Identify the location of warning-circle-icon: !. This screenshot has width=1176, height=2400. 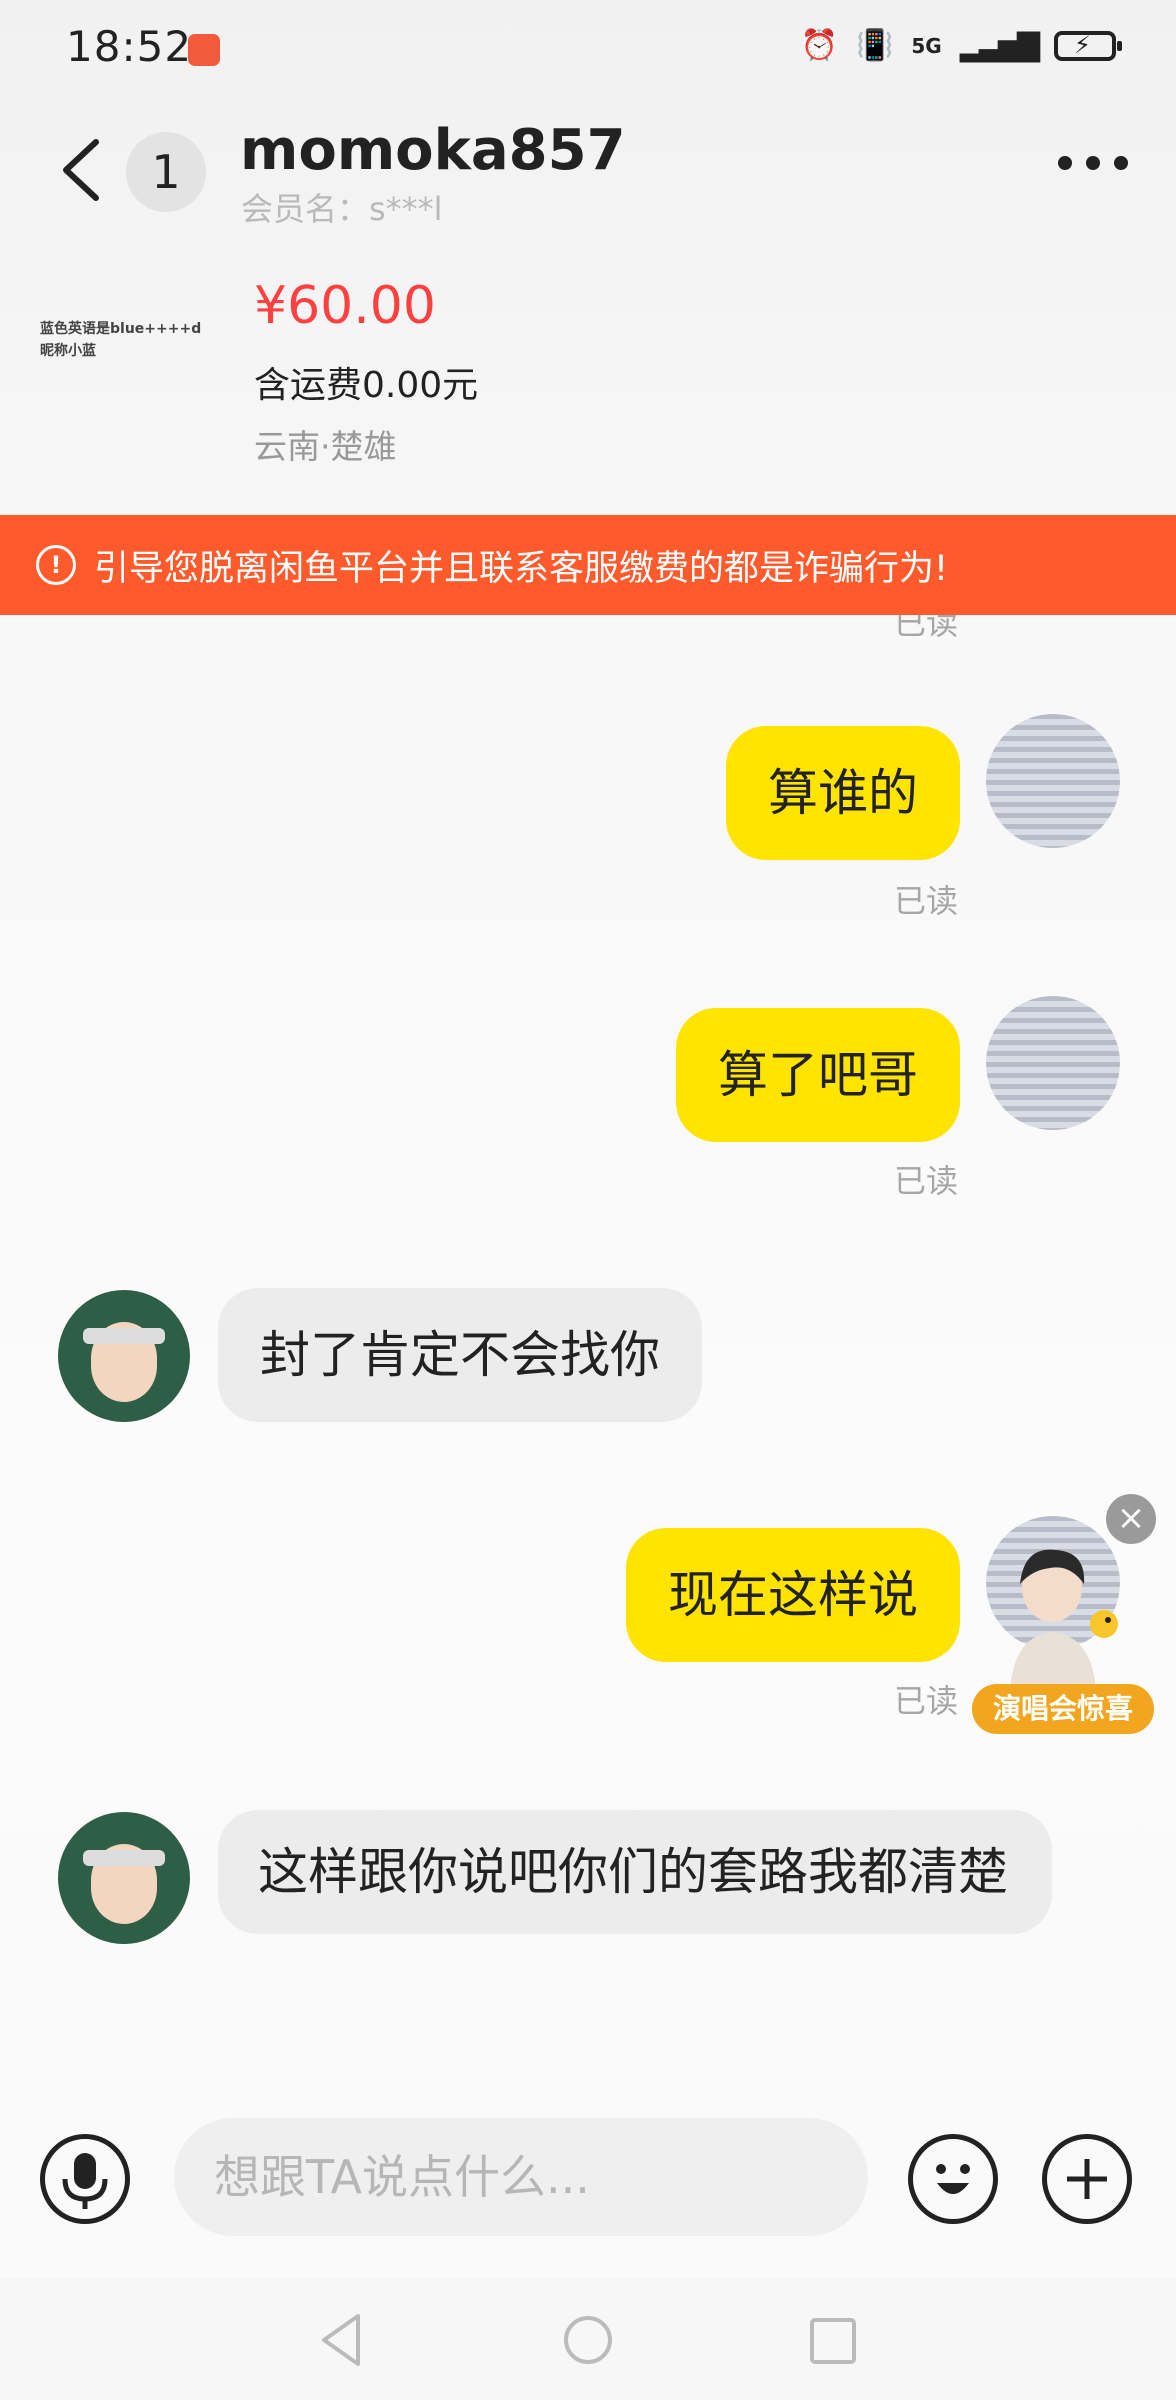
(56, 565).